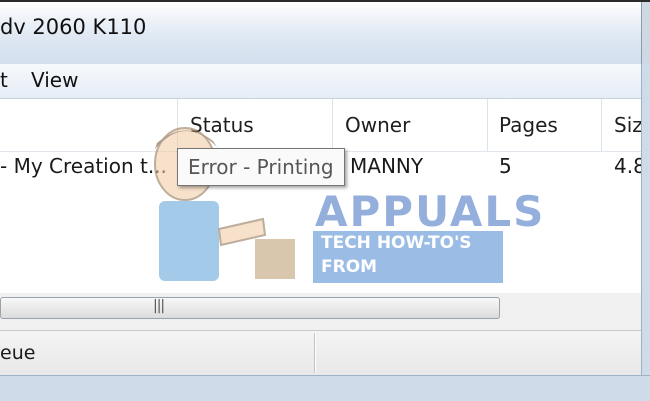  I want to click on column-header-status: Status, so click(222, 125).